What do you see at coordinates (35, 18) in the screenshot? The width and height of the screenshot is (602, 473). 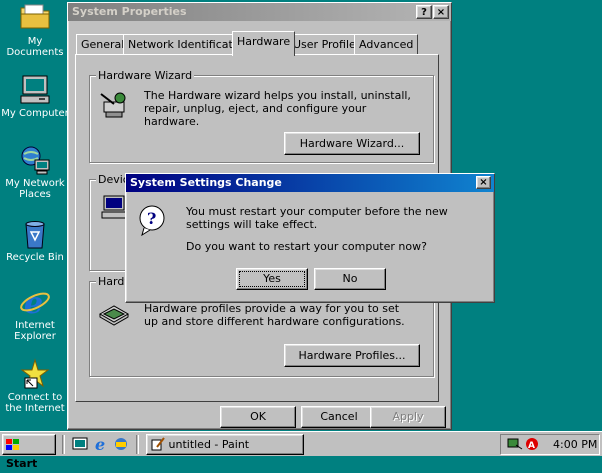 I see `folder-icon` at bounding box center [35, 18].